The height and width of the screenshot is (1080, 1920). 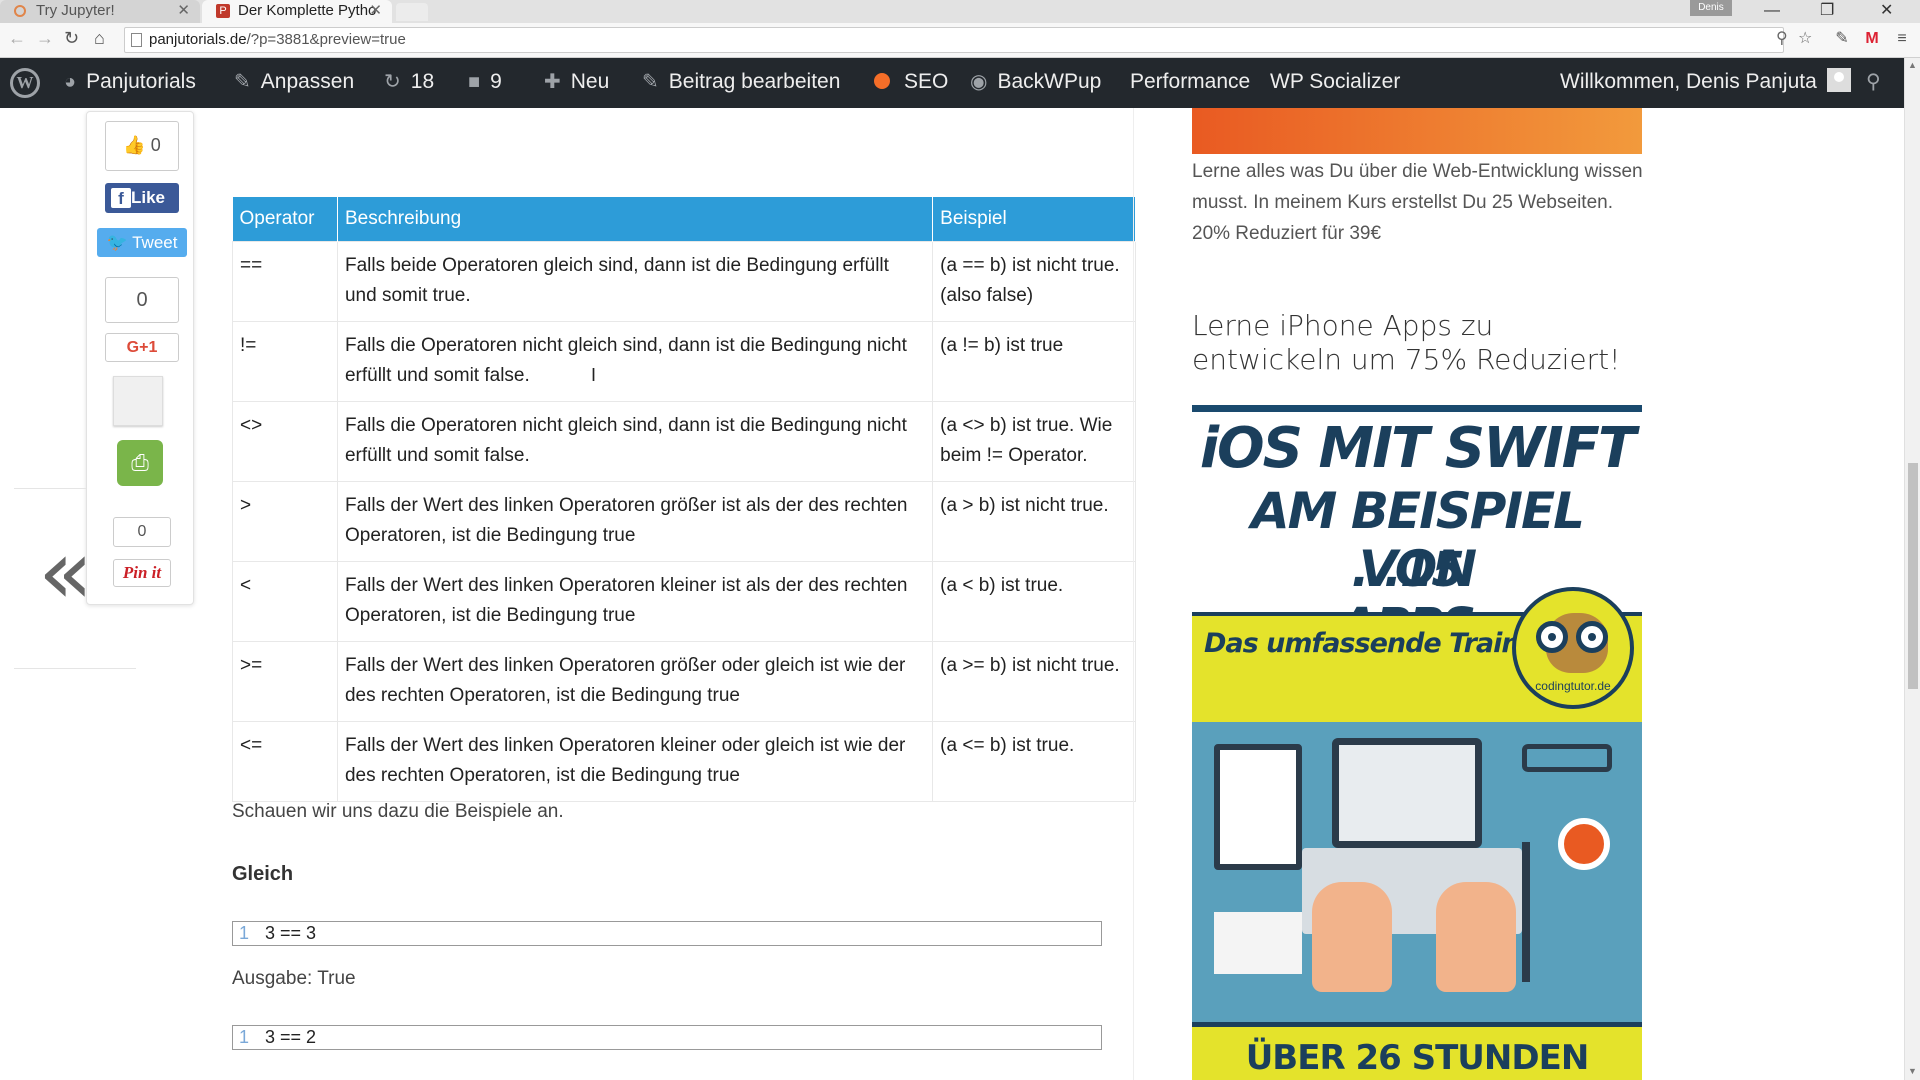 I want to click on pen-icon, so click(x=1526, y=912).